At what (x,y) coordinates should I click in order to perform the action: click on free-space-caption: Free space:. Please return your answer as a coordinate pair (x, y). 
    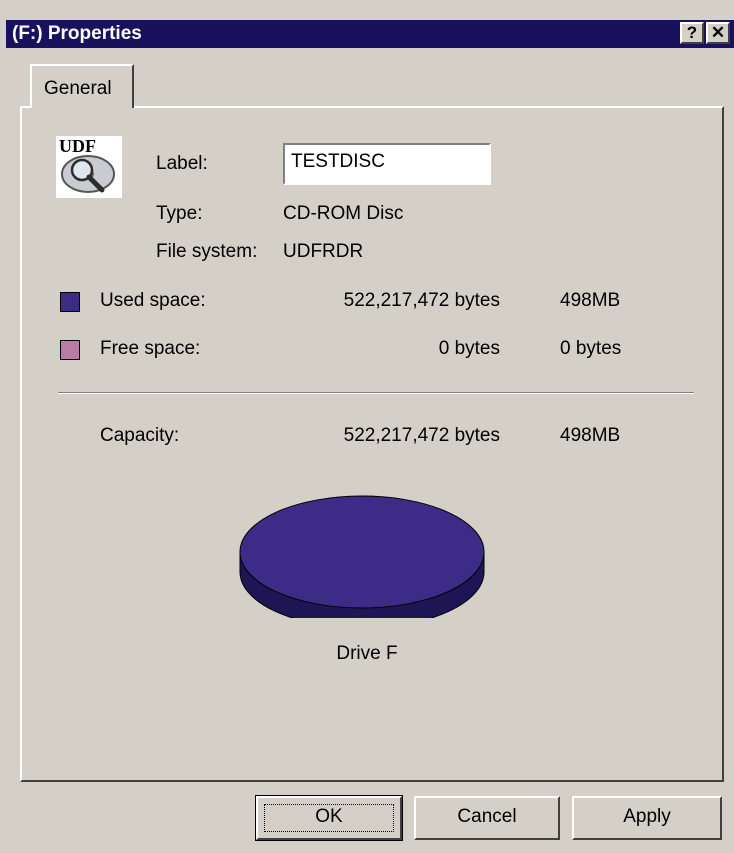
    Looking at the image, I should click on (150, 348).